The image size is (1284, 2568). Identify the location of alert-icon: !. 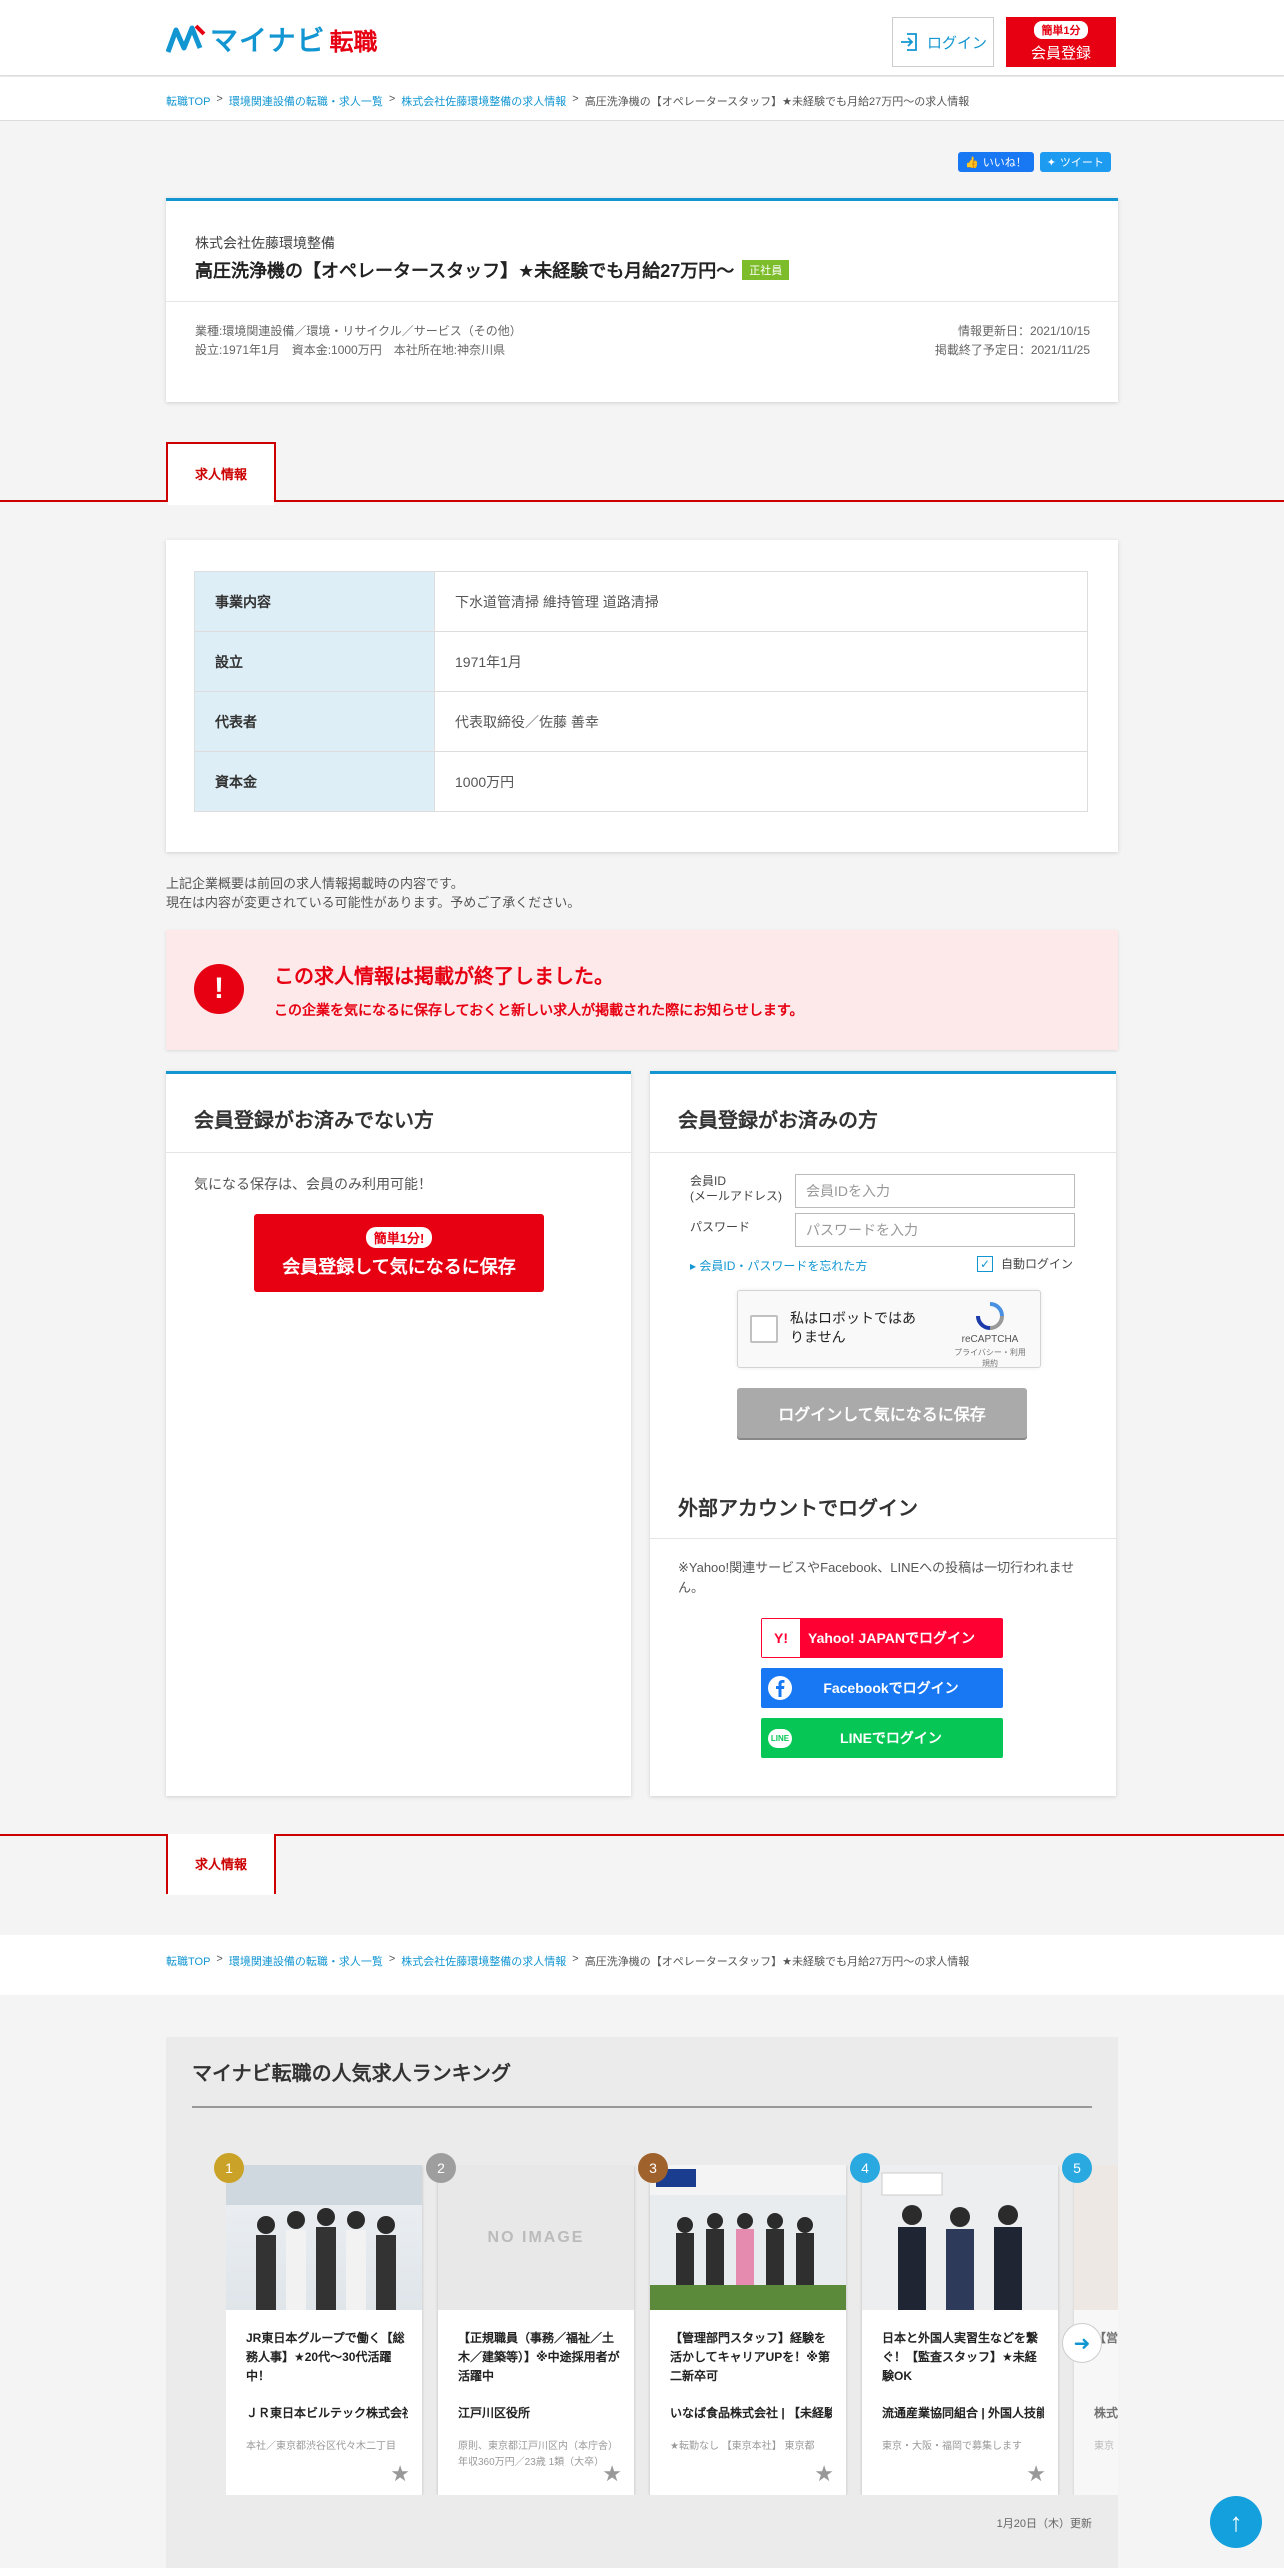
(219, 989).